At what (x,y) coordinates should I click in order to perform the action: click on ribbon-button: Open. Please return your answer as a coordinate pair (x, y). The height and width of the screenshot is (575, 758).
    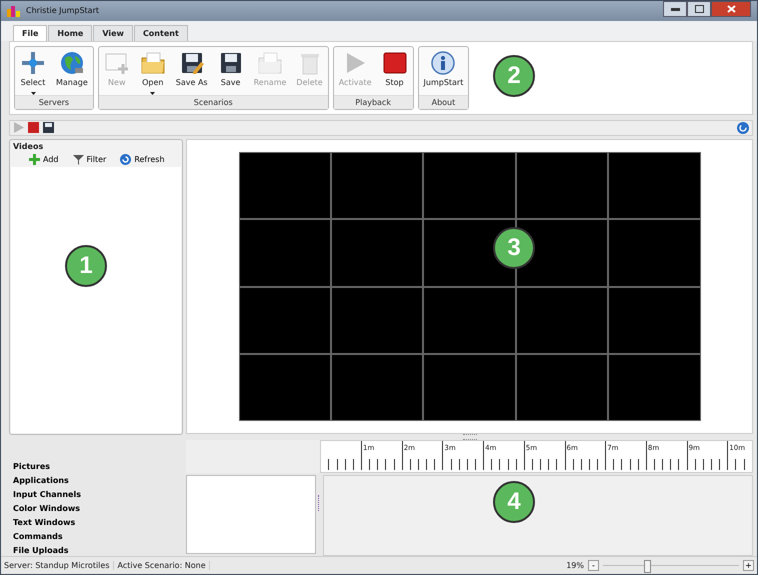
    Looking at the image, I should click on (152, 70).